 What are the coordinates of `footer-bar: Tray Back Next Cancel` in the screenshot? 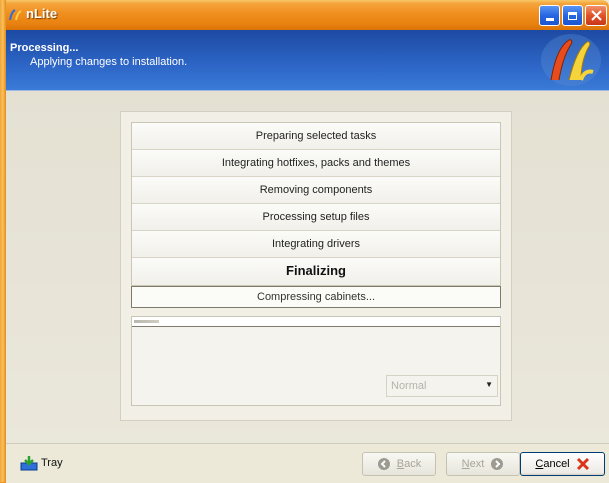 It's located at (307, 463).